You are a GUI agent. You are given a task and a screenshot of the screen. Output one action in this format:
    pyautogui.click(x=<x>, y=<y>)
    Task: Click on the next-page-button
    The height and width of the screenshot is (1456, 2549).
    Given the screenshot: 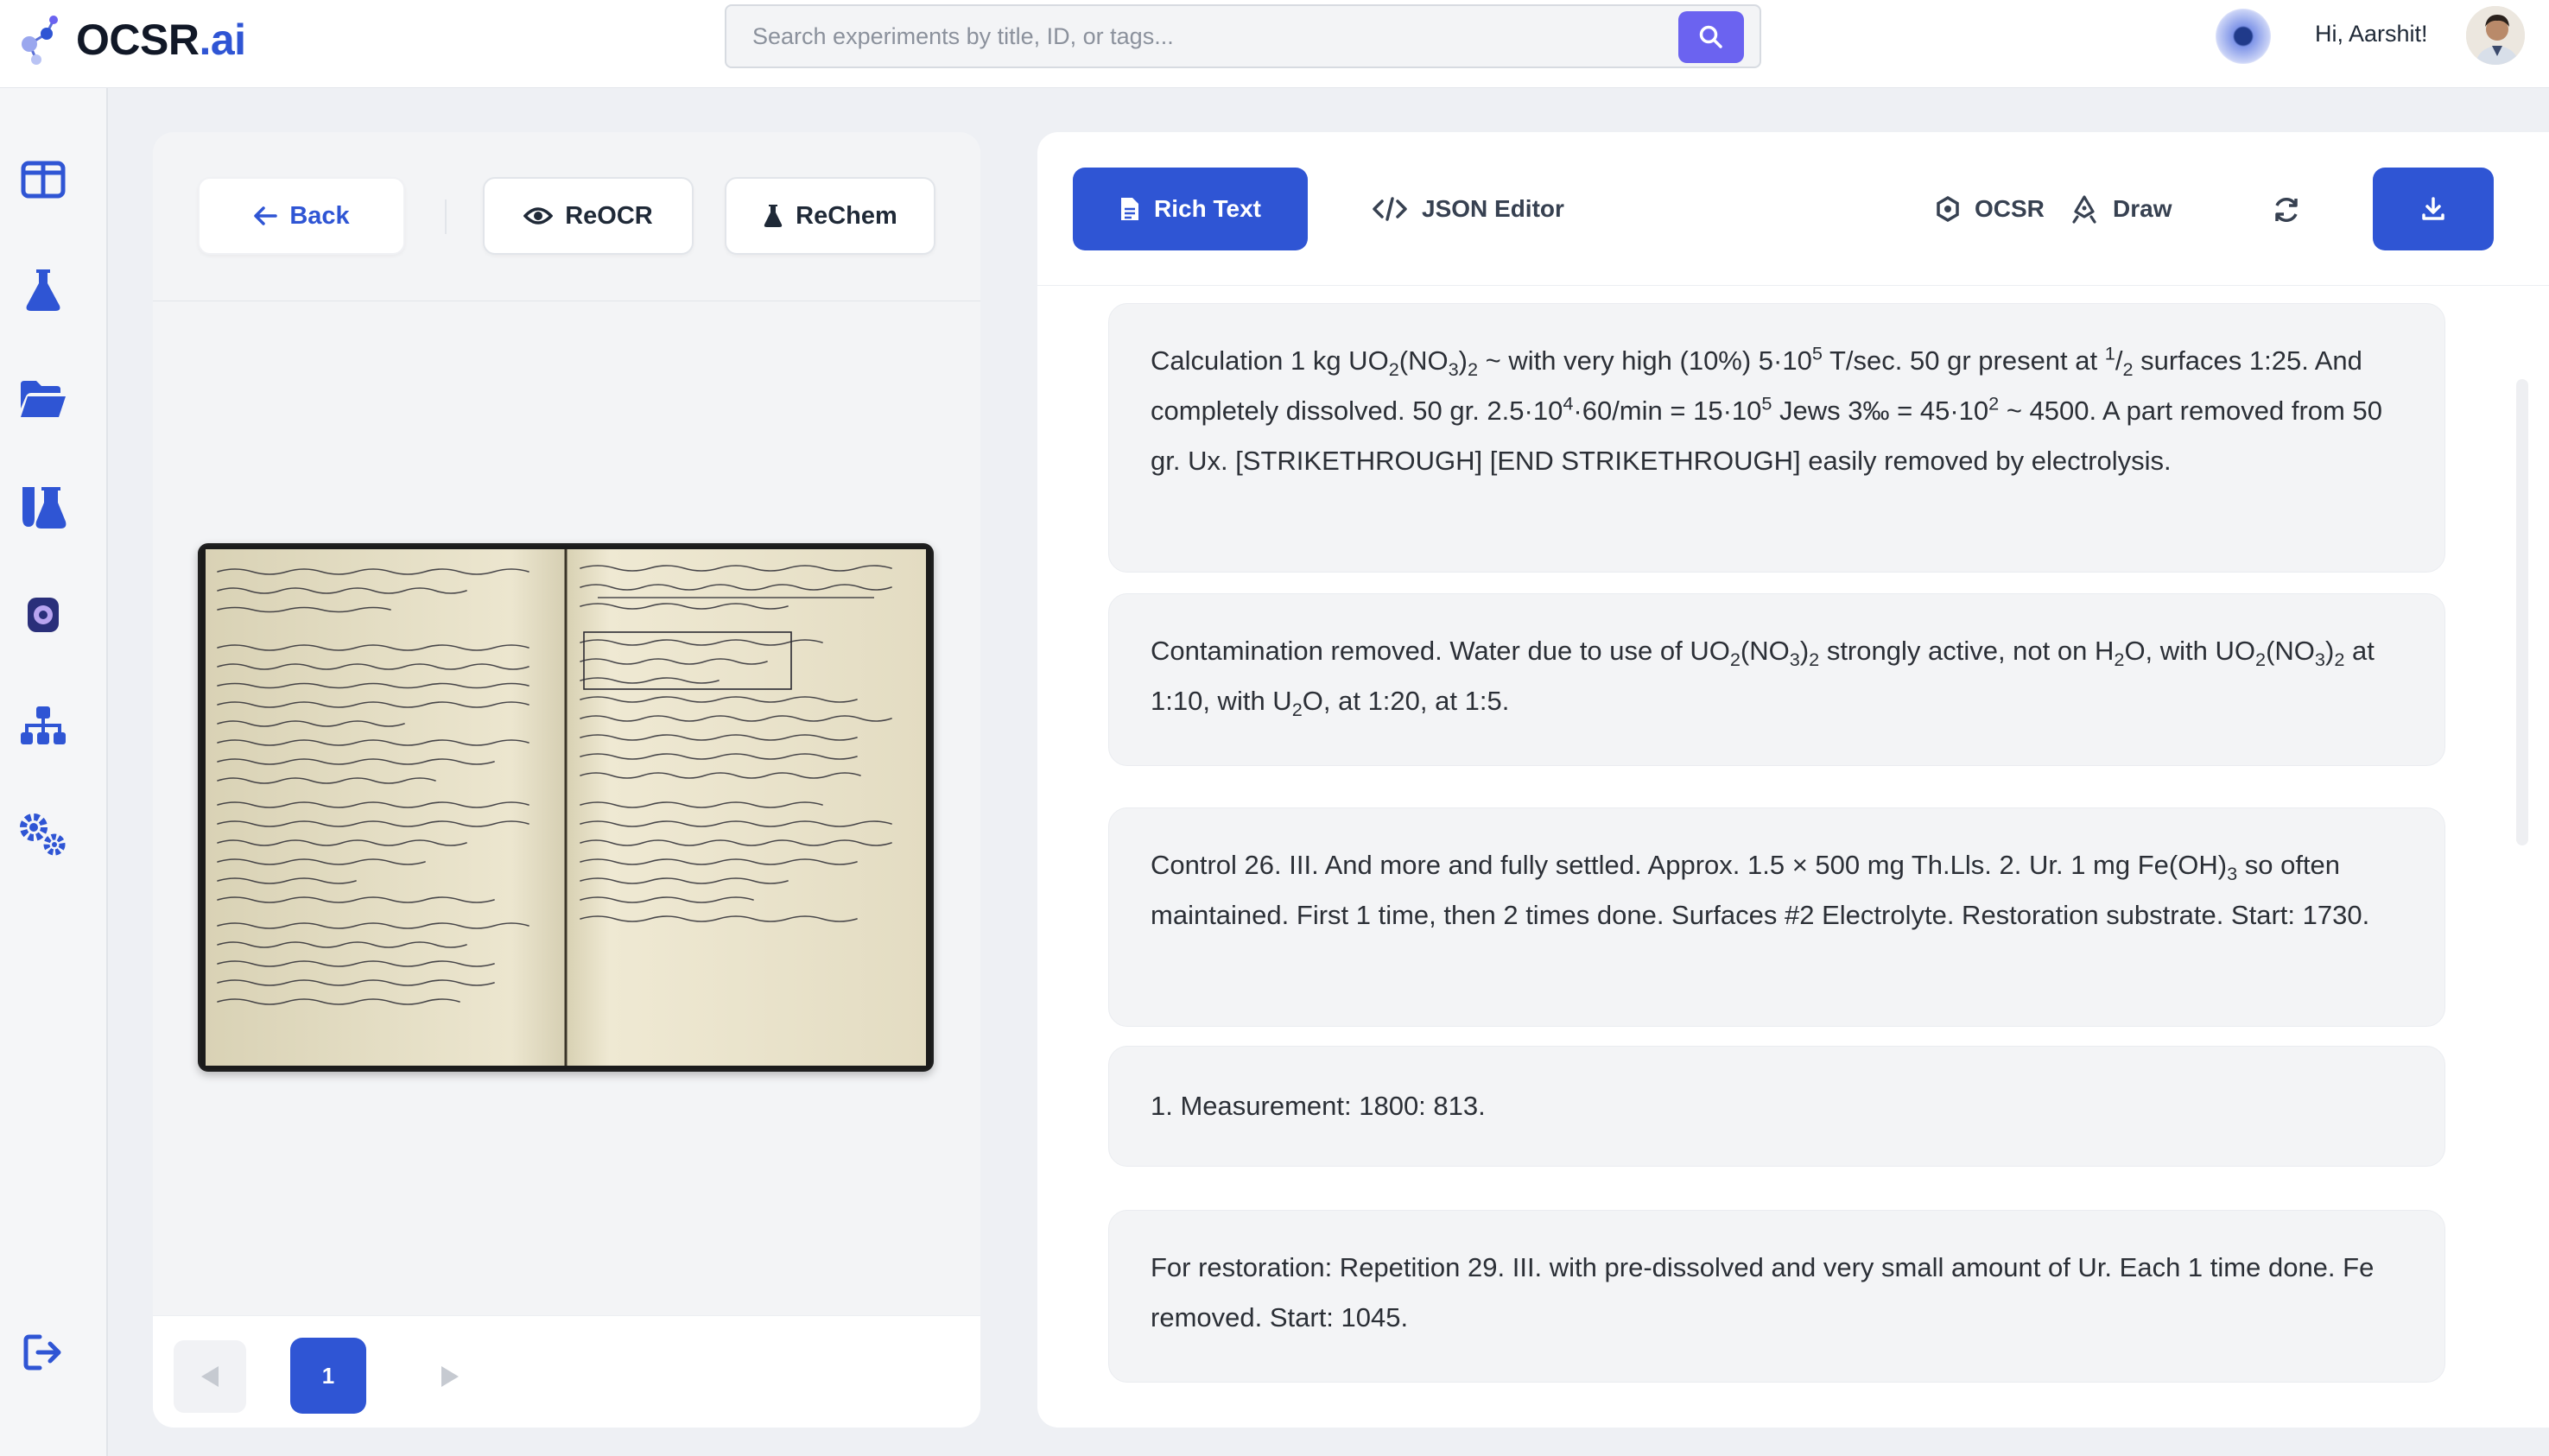 What is the action you would take?
    pyautogui.click(x=450, y=1377)
    